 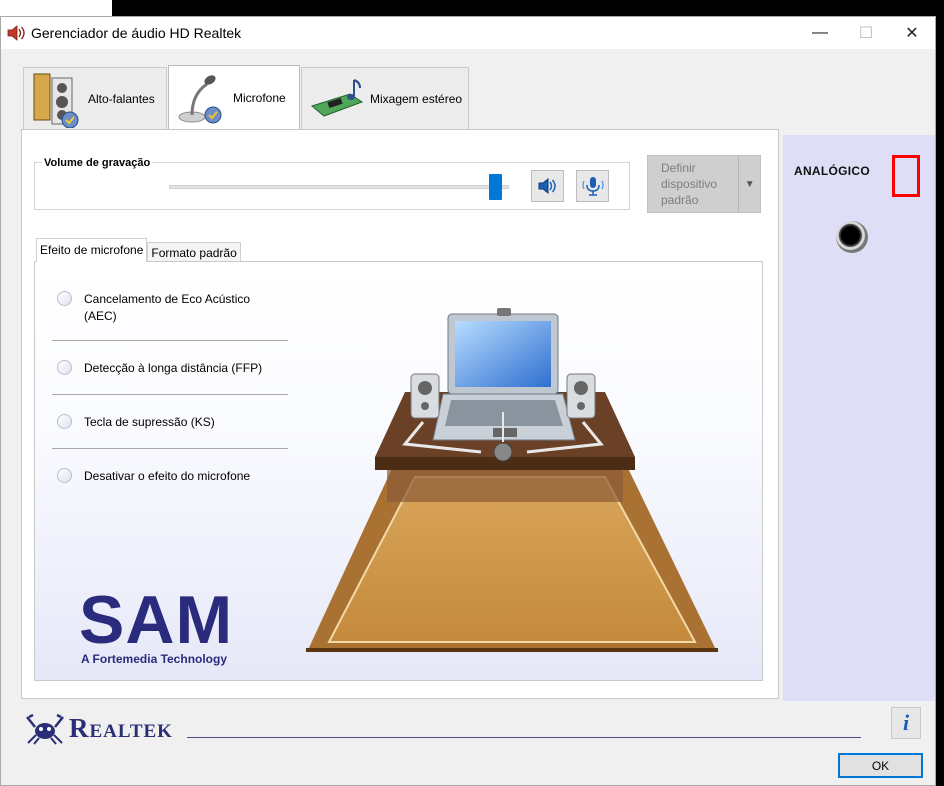 I want to click on speaker-app-icon, so click(x=16, y=33).